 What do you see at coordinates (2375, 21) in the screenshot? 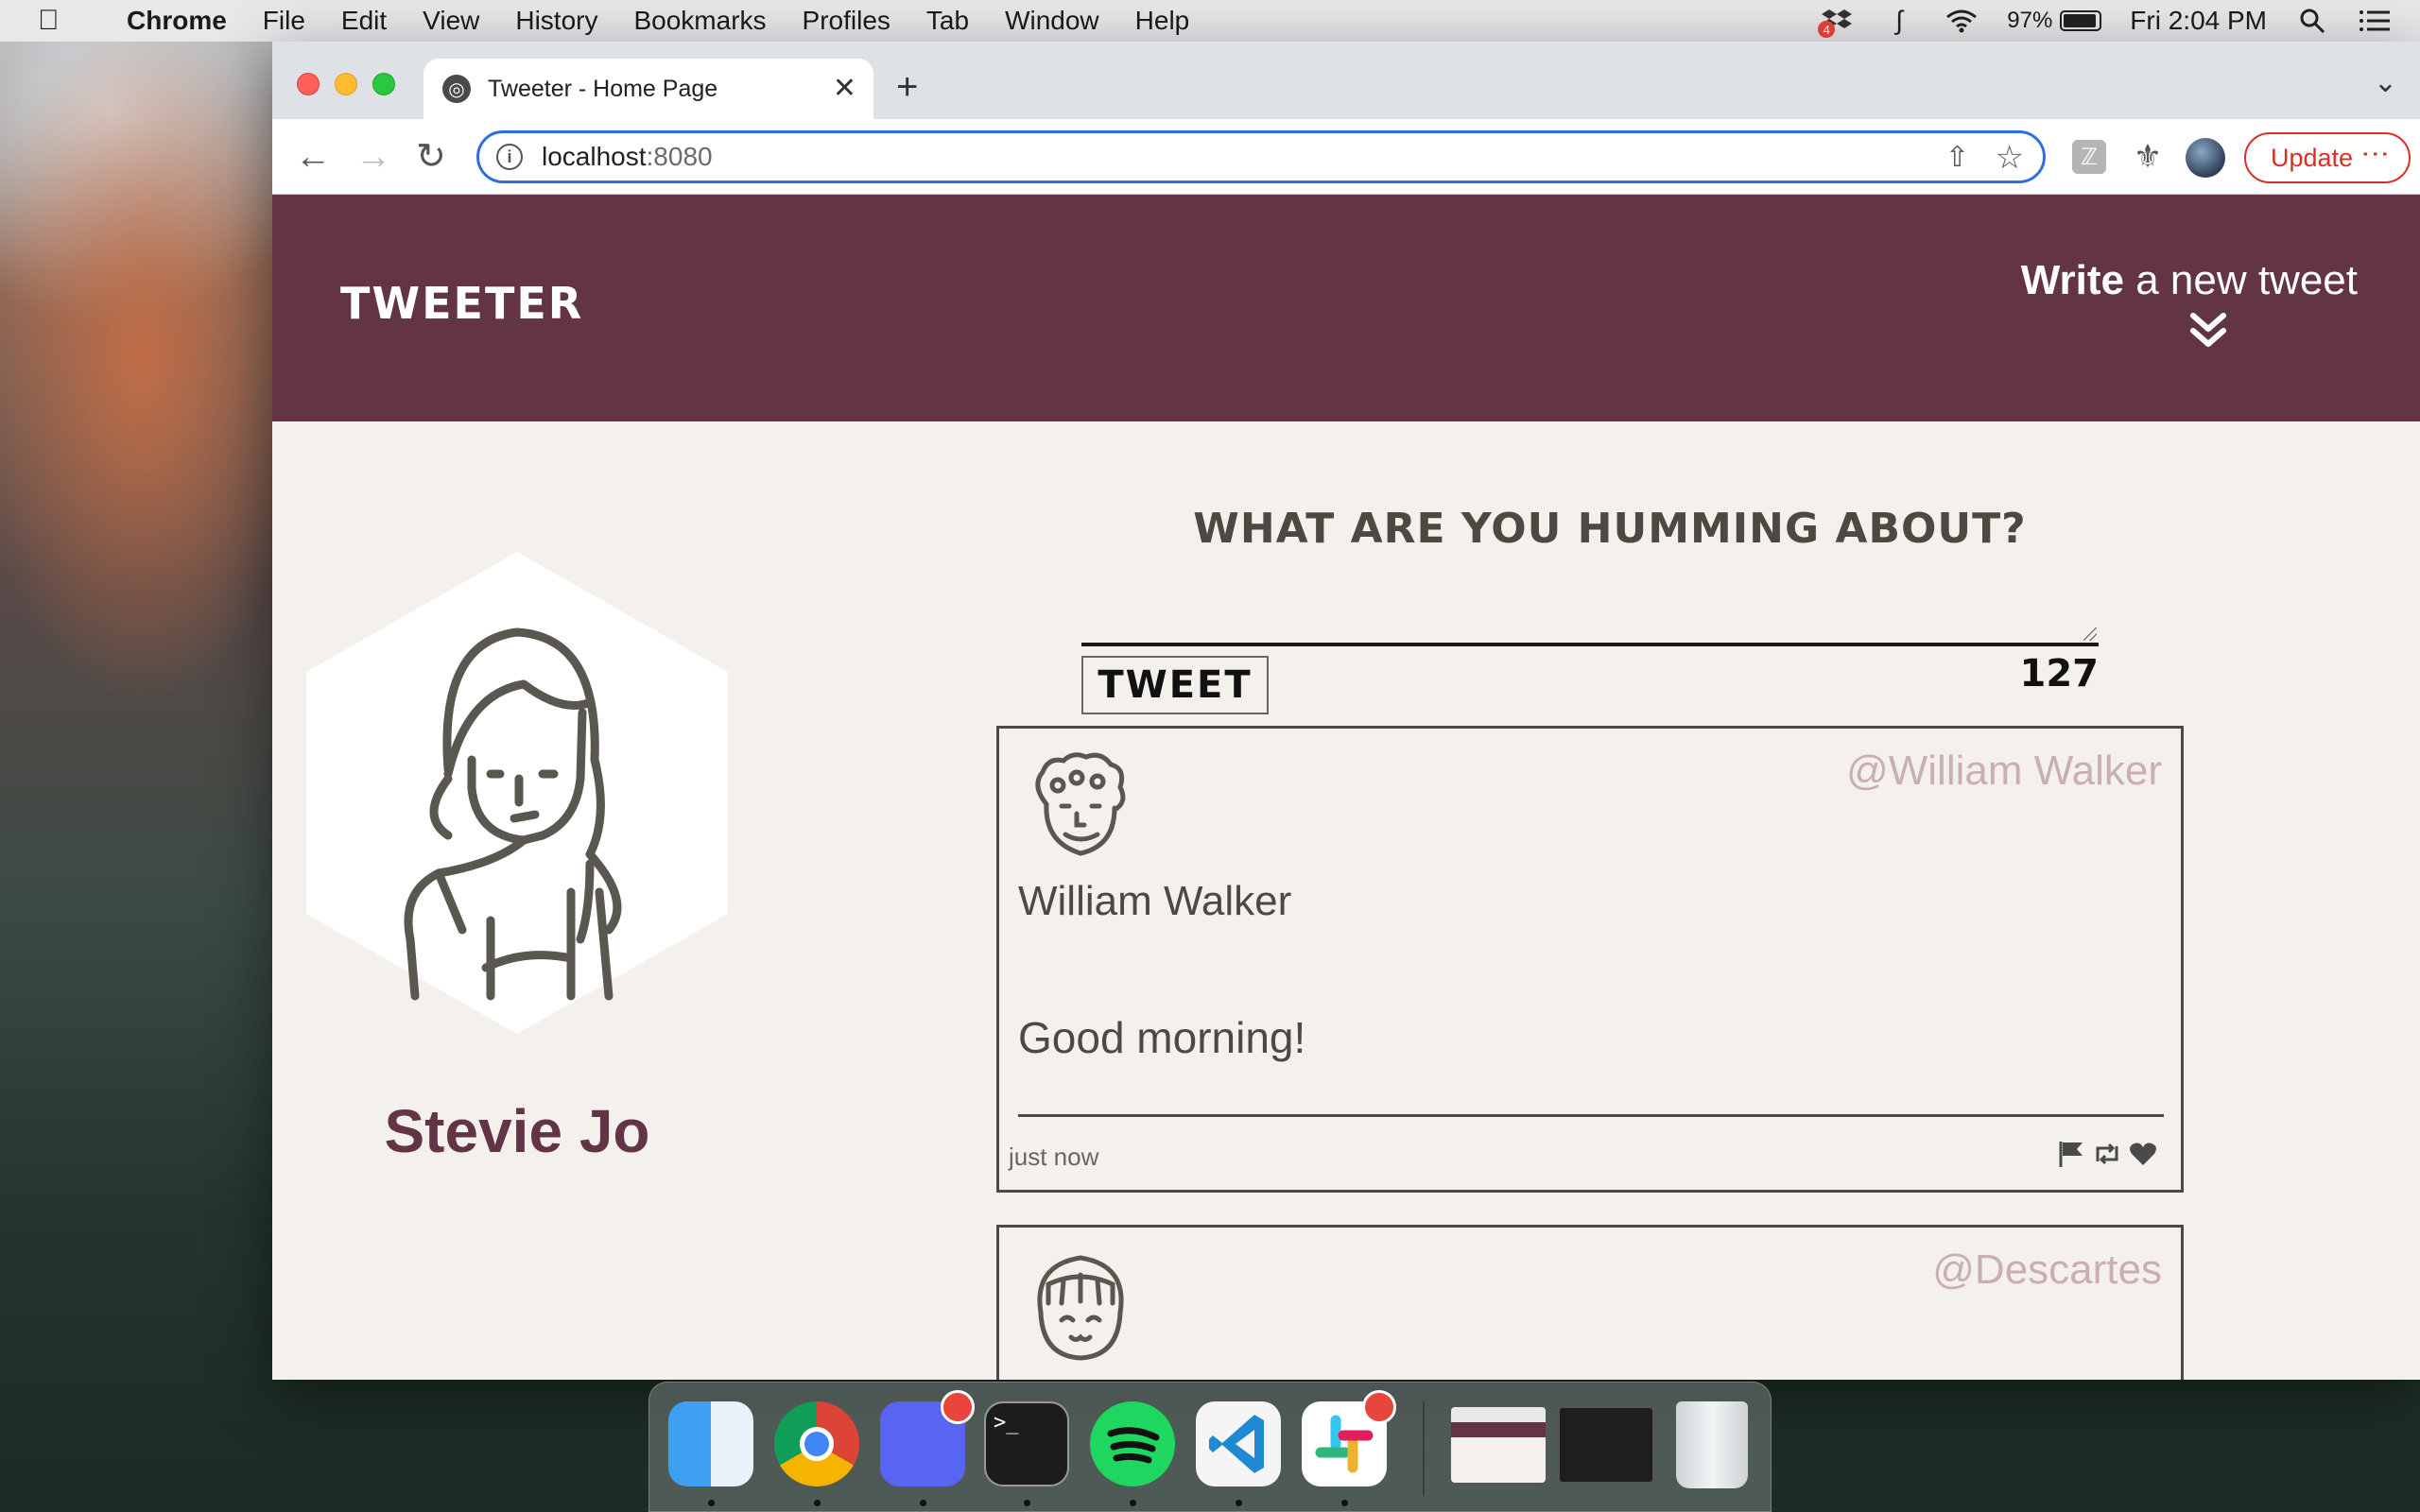
I see `control-center-icon` at bounding box center [2375, 21].